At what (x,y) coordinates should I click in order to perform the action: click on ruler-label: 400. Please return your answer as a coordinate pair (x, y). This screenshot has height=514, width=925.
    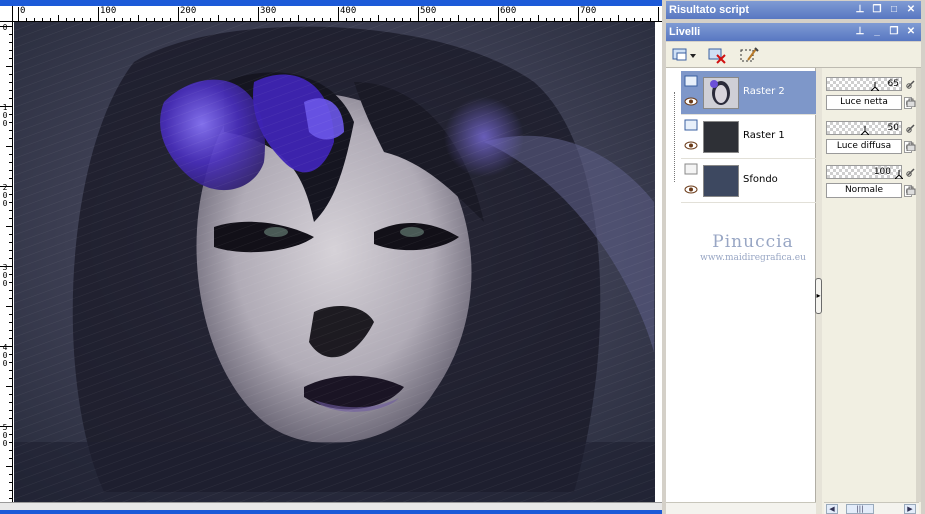
    Looking at the image, I should click on (348, 11).